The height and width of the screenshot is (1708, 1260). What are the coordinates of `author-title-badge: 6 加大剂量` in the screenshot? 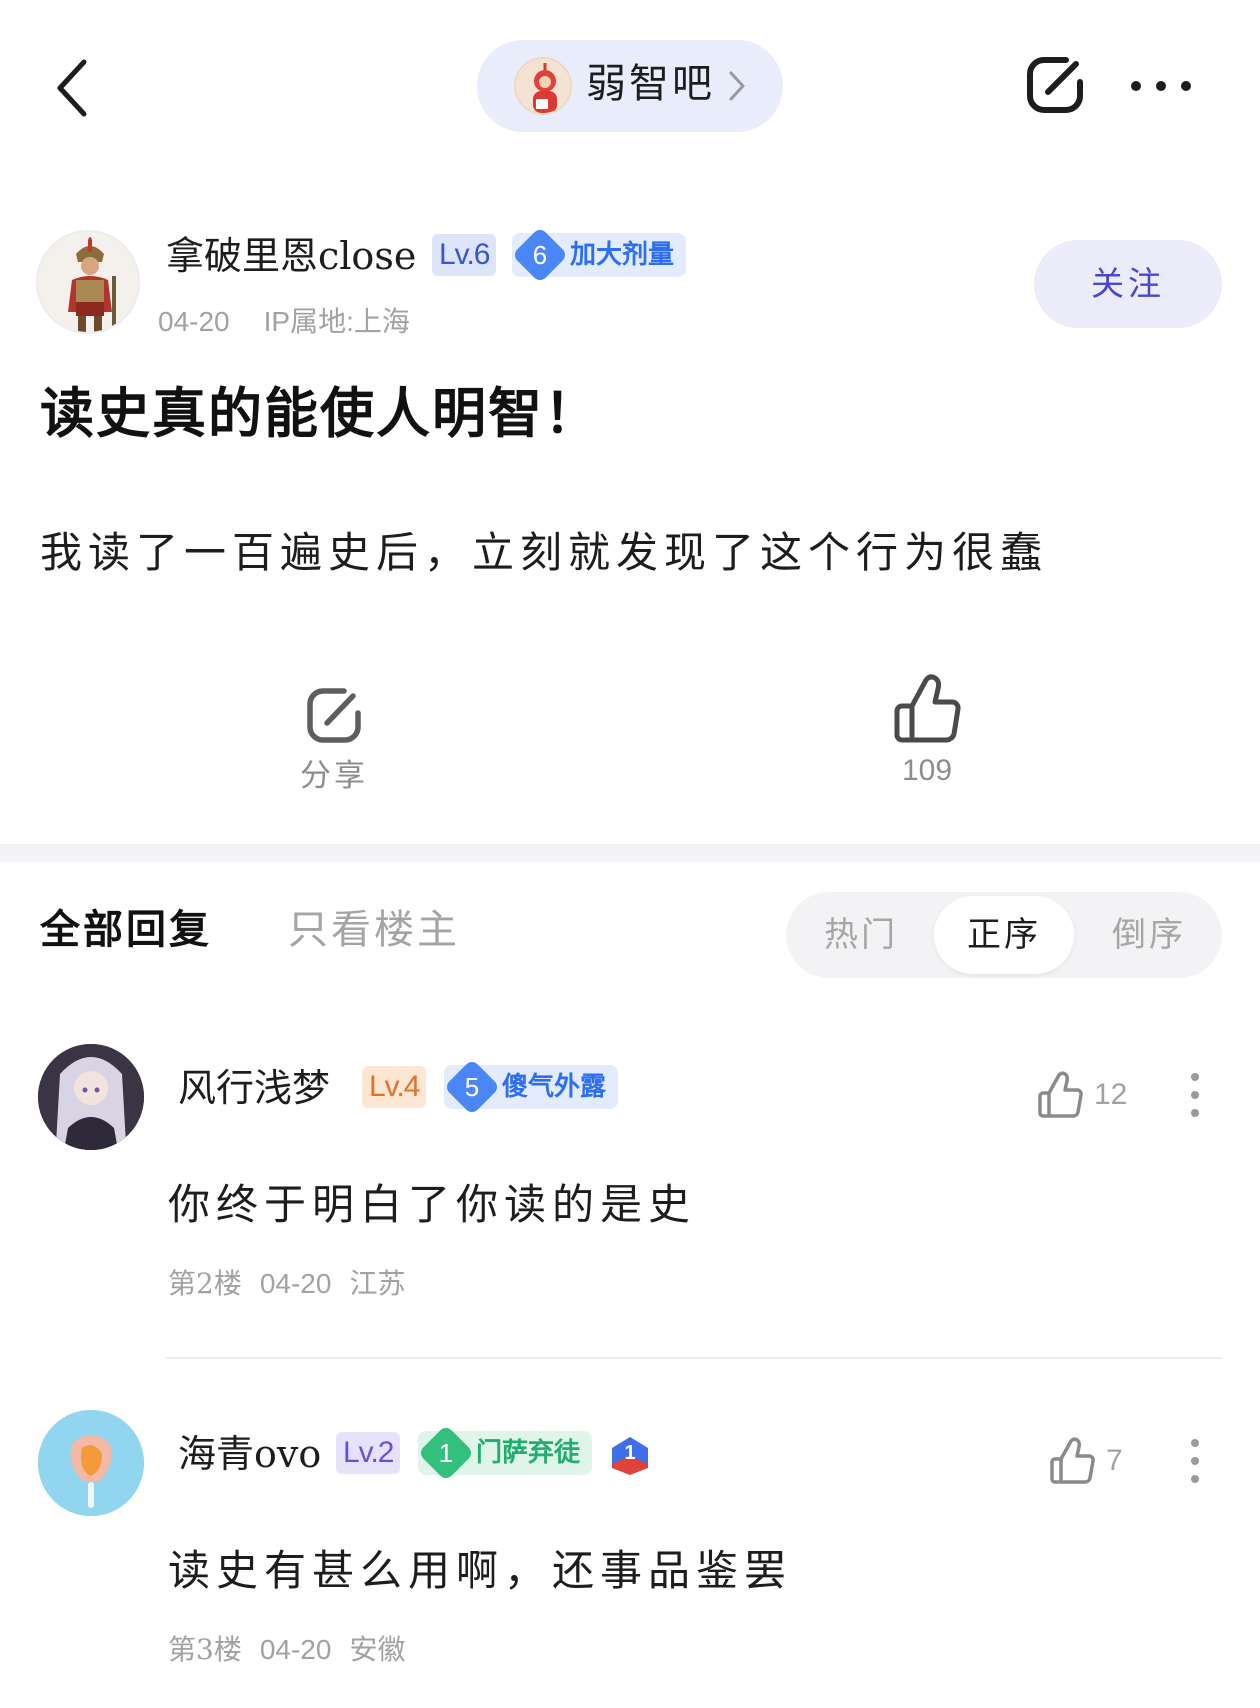 It's located at (599, 255).